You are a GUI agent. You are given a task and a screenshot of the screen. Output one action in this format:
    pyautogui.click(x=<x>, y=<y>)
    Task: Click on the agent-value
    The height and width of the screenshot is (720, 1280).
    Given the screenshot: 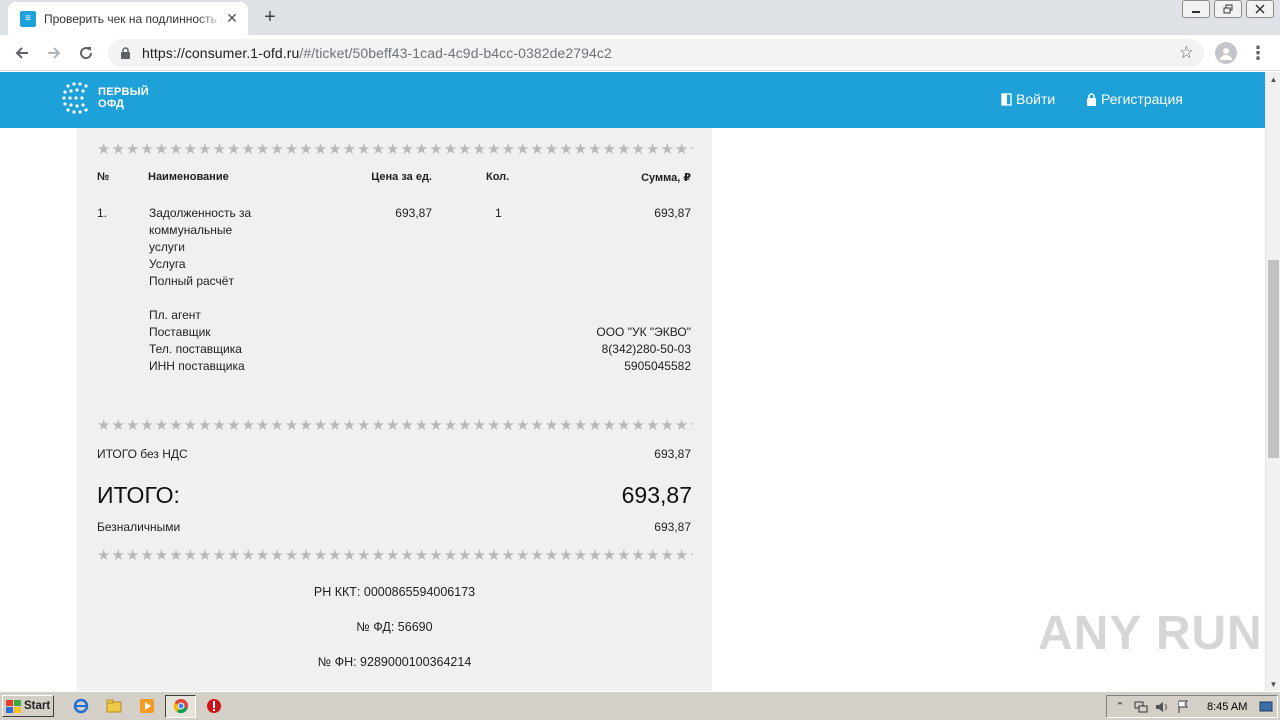 What is the action you would take?
    pyautogui.click(x=591, y=315)
    